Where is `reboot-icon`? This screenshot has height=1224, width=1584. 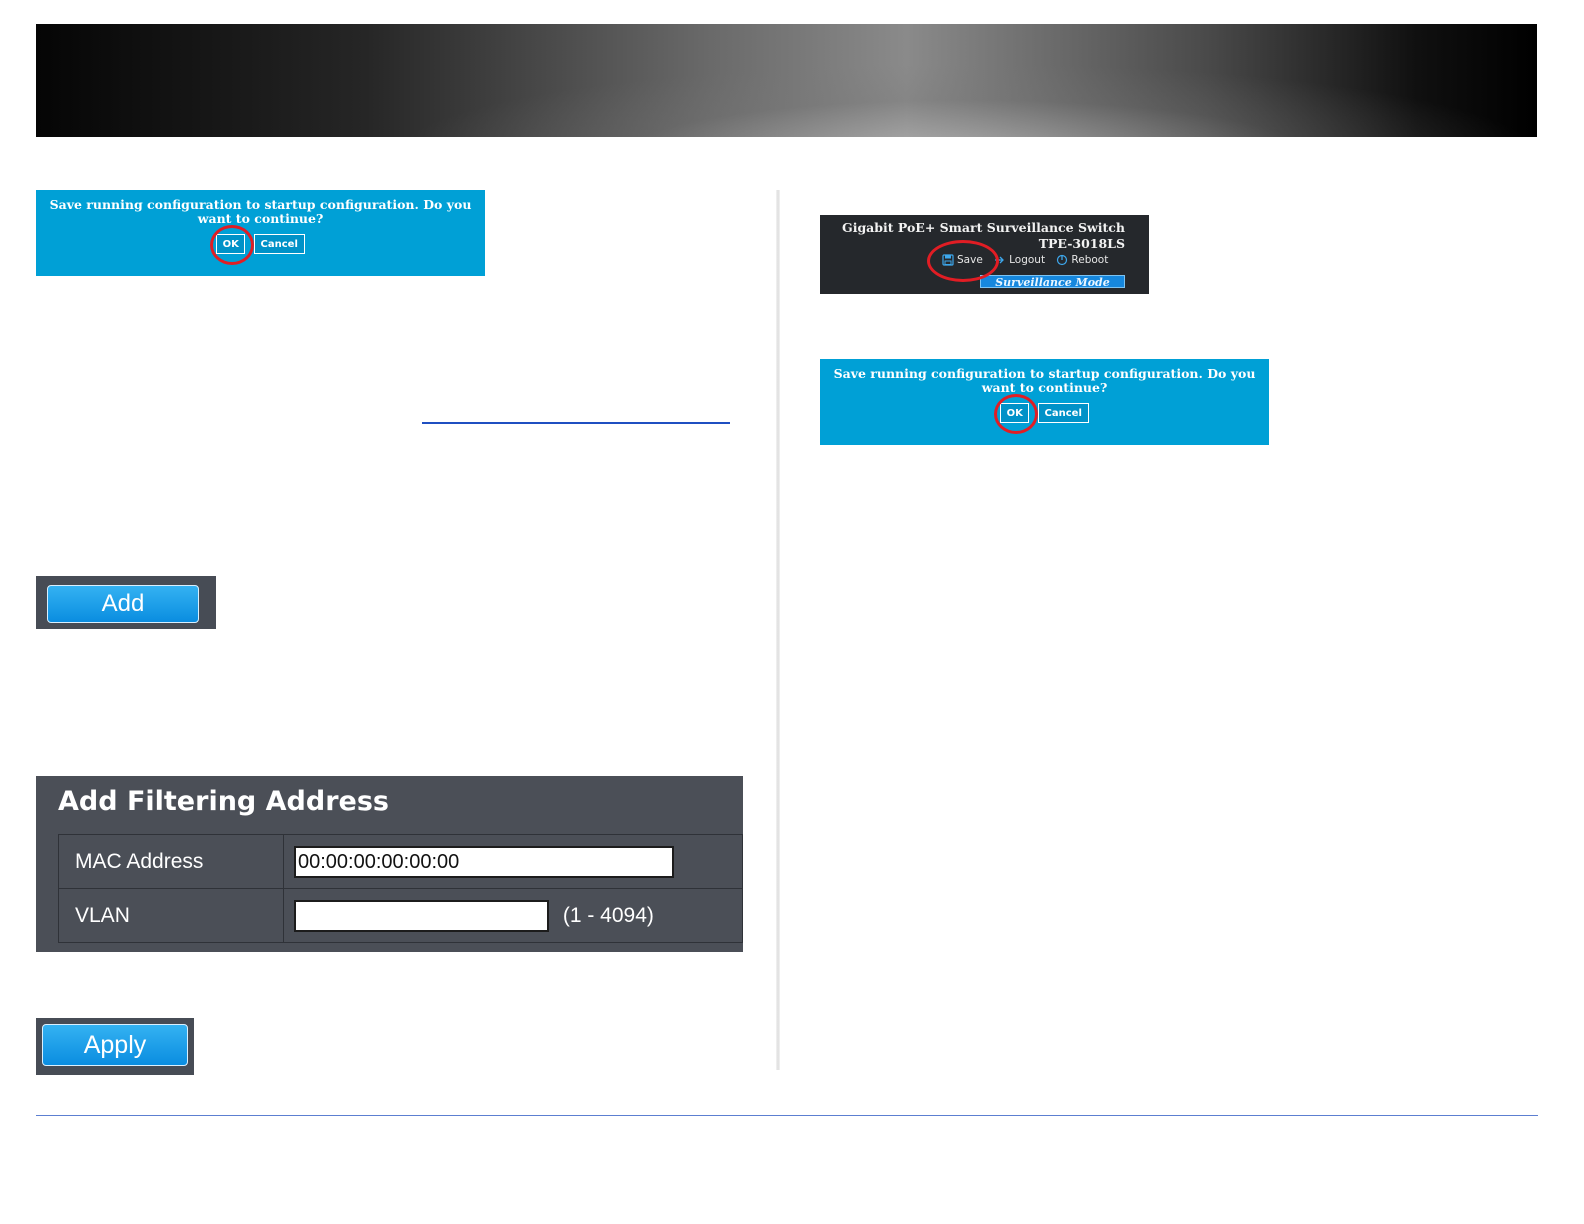 reboot-icon is located at coordinates (1062, 260).